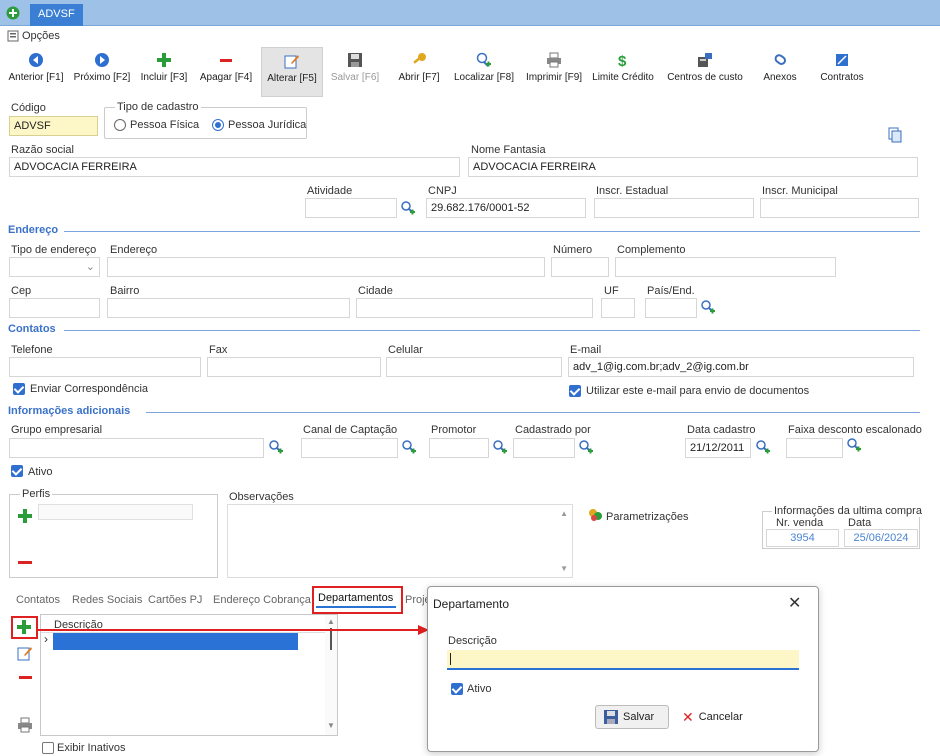 This screenshot has width=940, height=756. I want to click on cadastrado-field, so click(544, 448).